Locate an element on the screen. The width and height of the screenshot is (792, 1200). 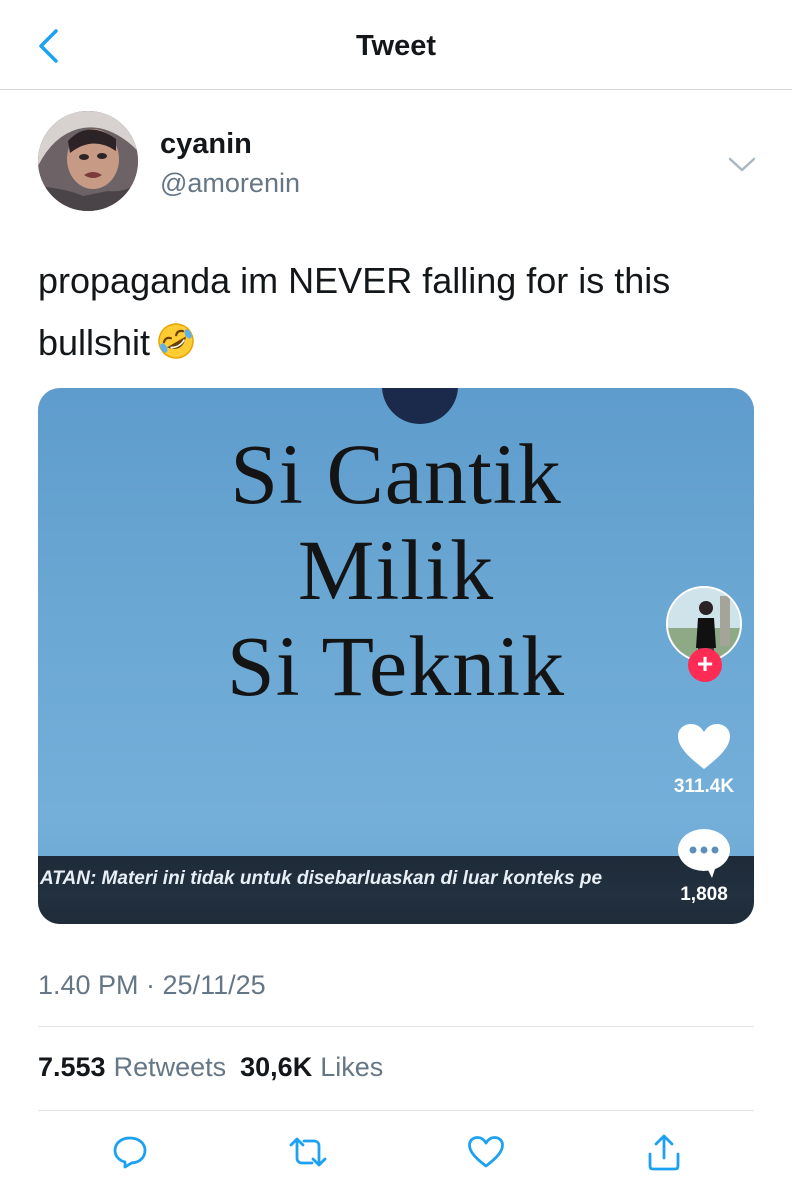
video-like-button is located at coordinates (704, 747).